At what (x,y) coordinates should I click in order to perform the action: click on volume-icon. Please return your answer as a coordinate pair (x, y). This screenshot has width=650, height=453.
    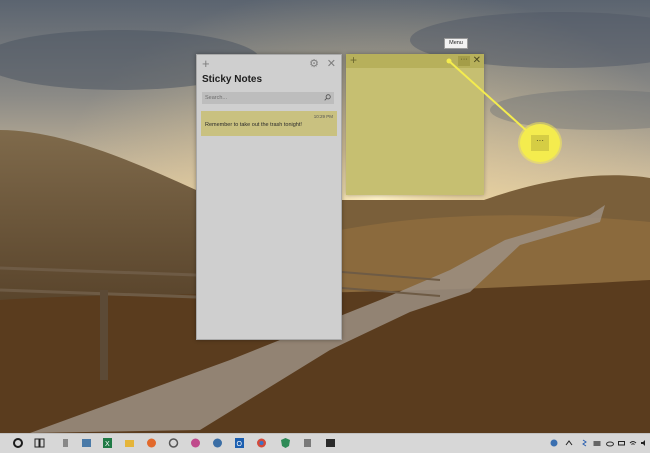
    Looking at the image, I should click on (644, 443).